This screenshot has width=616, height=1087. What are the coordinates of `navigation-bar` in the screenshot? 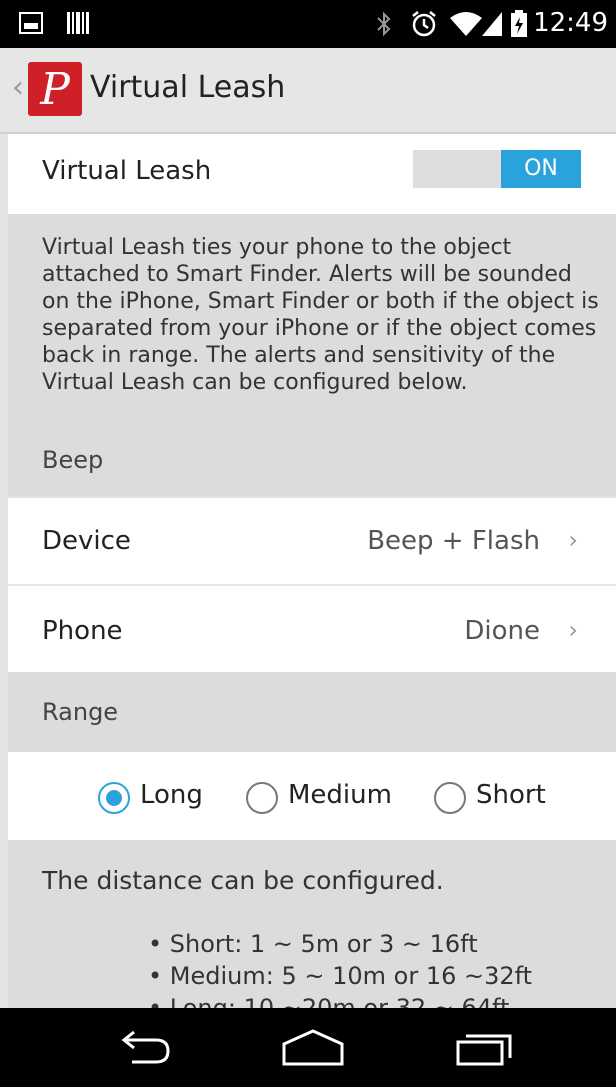 It's located at (308, 1047).